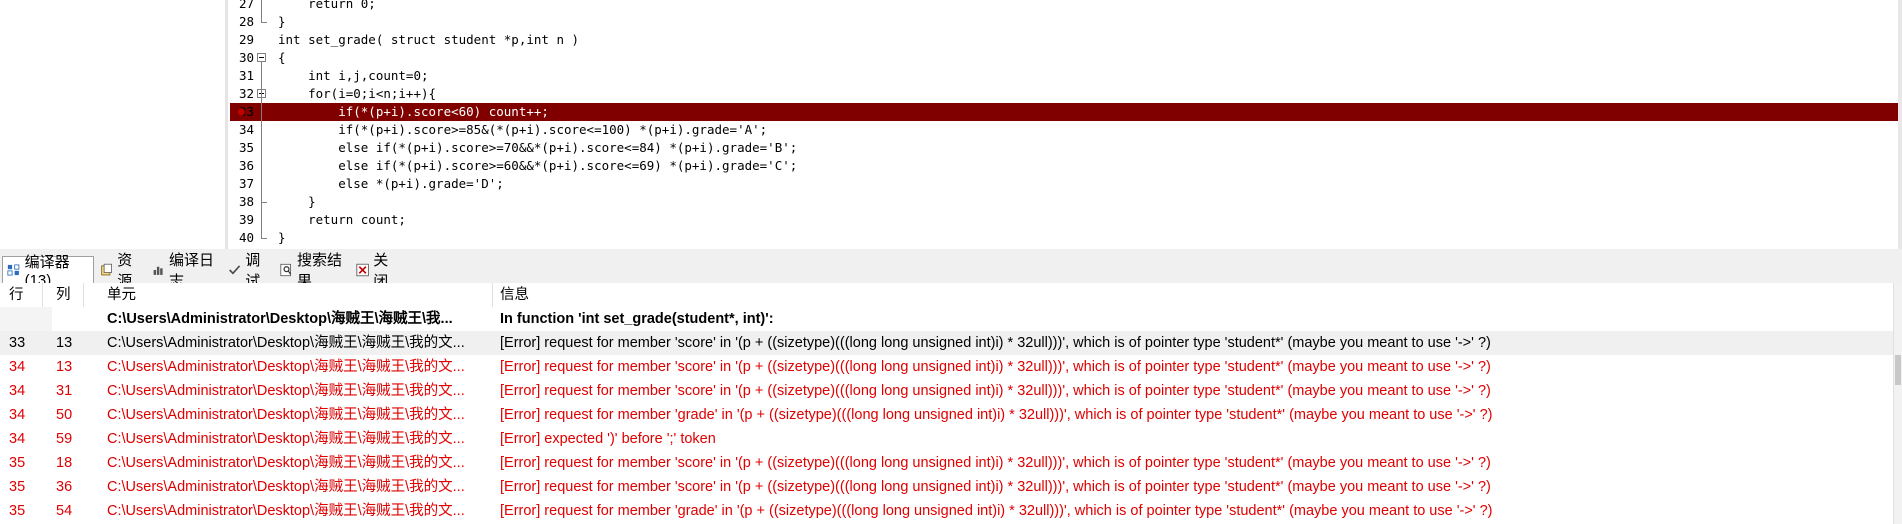 The image size is (1902, 524). What do you see at coordinates (1897, 403) in the screenshot?
I see `messages-scrollbar` at bounding box center [1897, 403].